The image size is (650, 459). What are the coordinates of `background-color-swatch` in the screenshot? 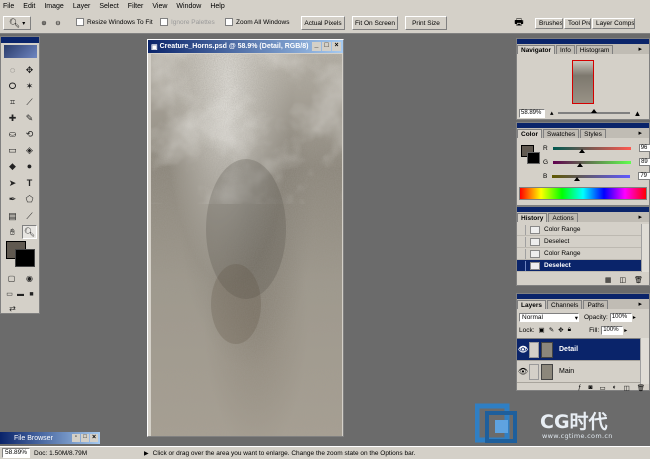 It's located at (25, 258).